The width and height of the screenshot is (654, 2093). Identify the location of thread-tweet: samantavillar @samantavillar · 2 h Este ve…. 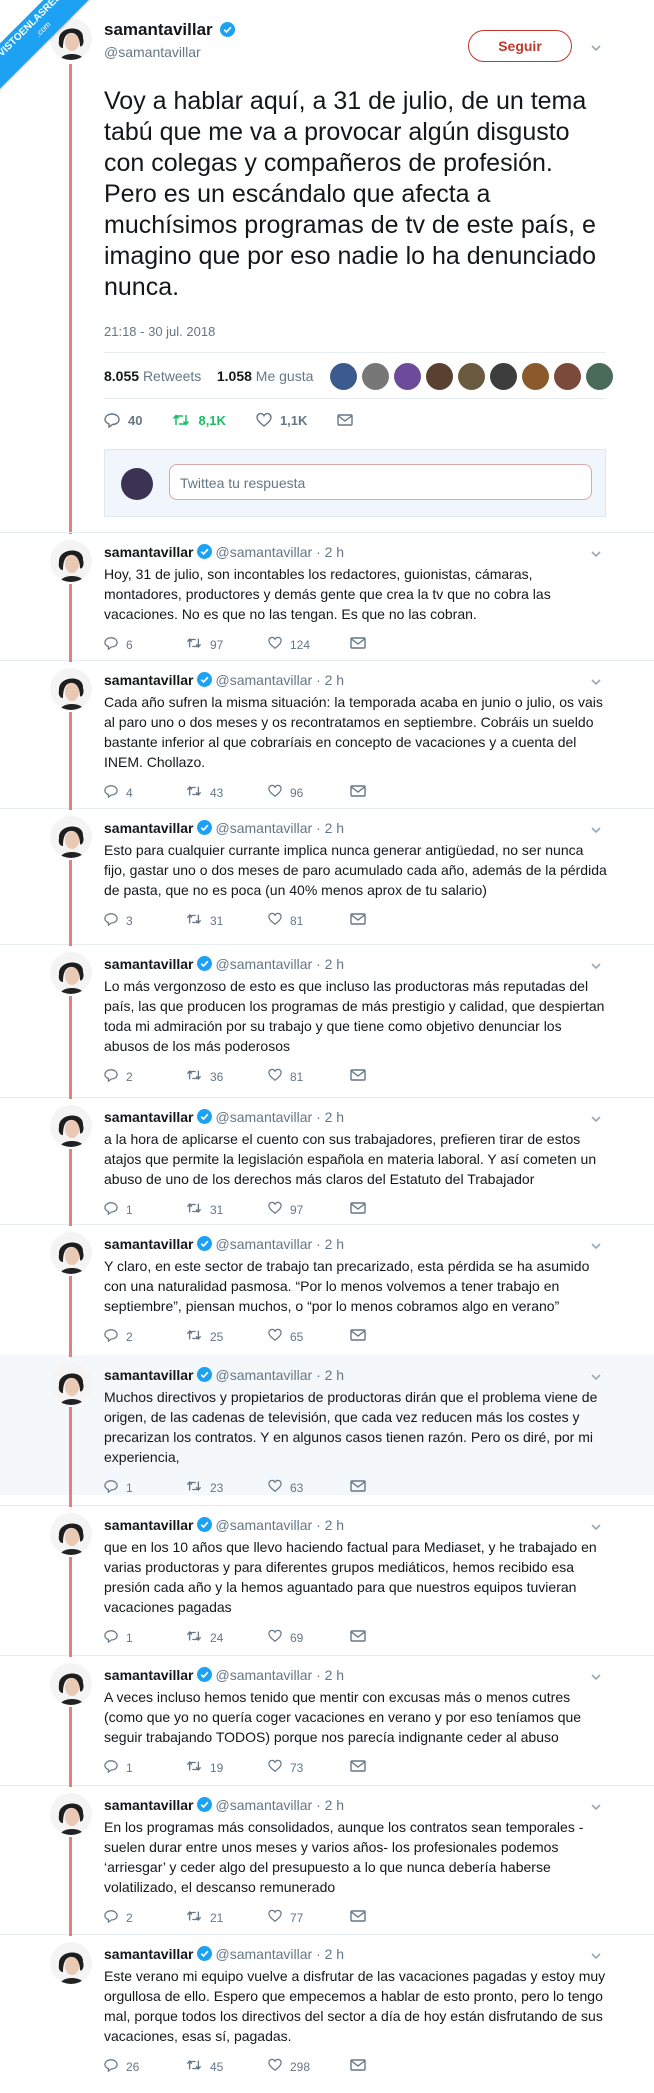
(327, 2007).